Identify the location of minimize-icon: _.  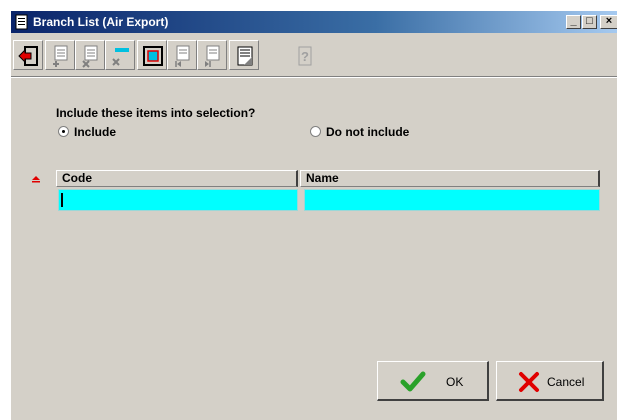
(573, 21).